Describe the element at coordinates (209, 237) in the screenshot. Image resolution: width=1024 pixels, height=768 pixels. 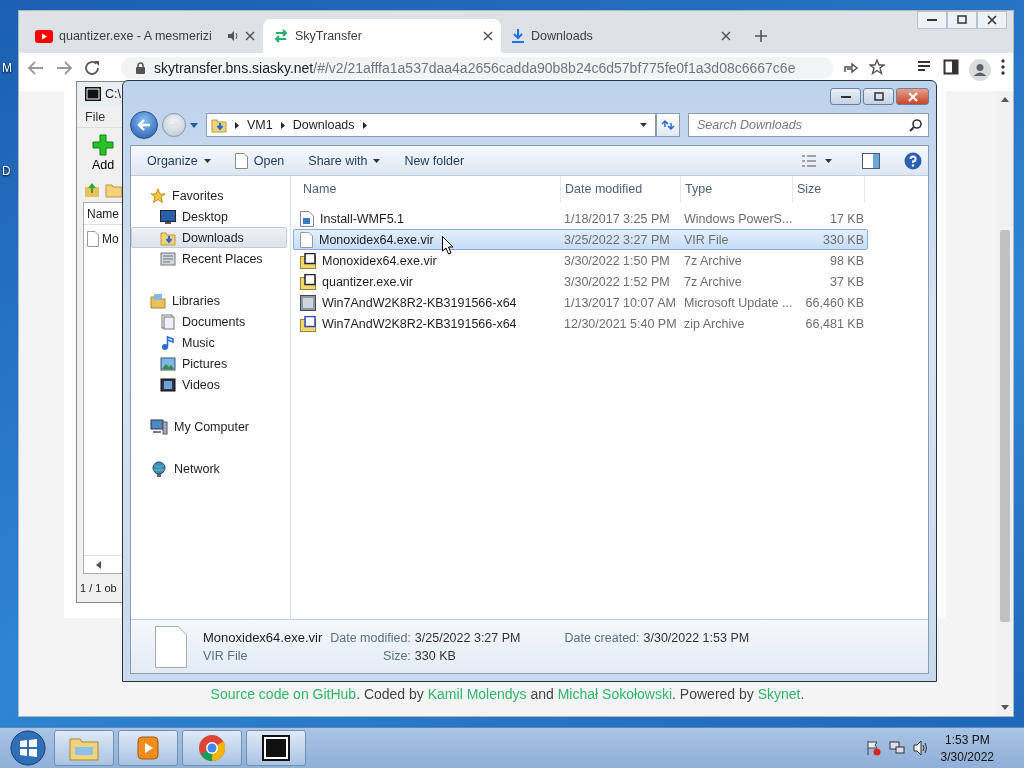
I see `nav-item: Downloads` at that location.